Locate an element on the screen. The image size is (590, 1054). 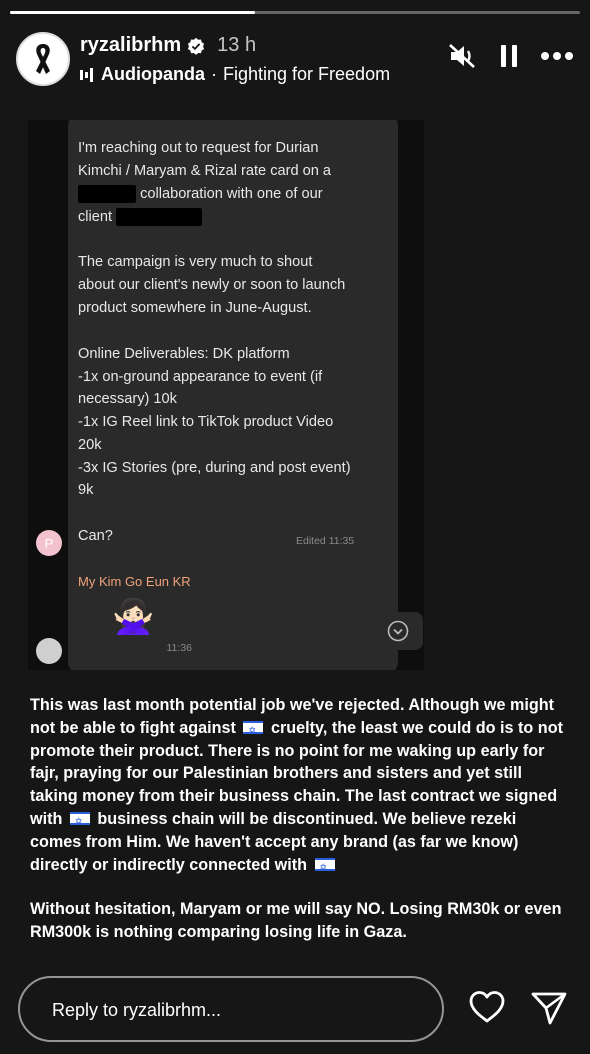
mute-icon is located at coordinates (463, 56).